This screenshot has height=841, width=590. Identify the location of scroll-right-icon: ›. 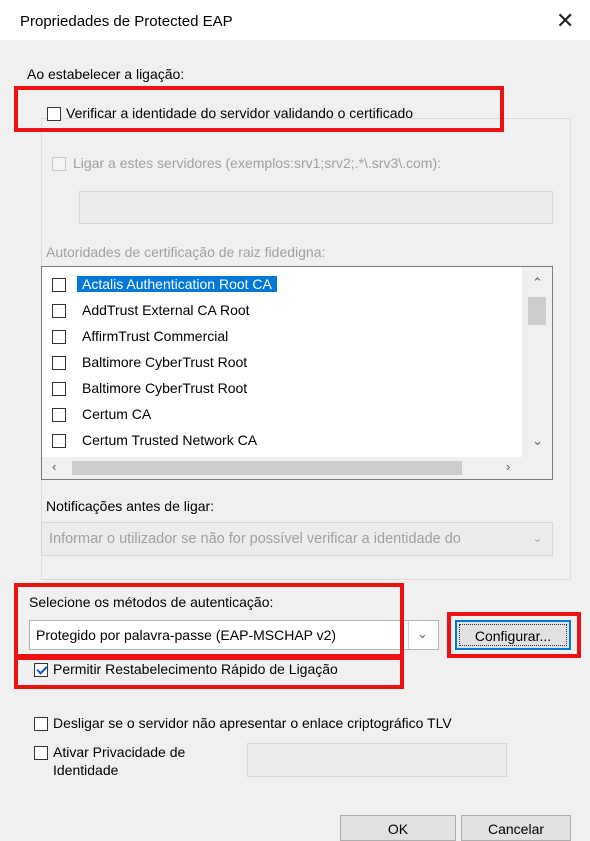
(508, 466).